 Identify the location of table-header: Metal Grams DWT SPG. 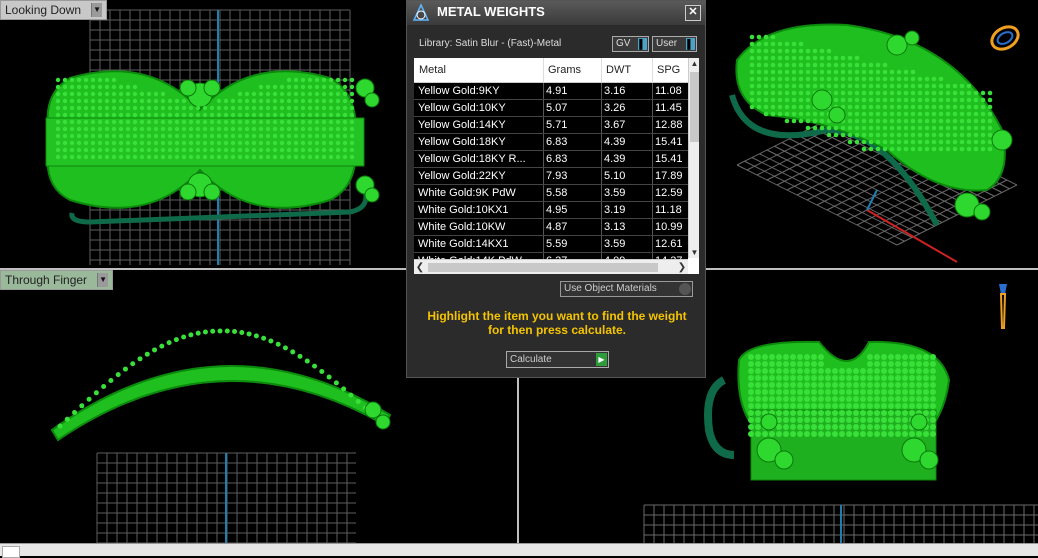
(551, 70).